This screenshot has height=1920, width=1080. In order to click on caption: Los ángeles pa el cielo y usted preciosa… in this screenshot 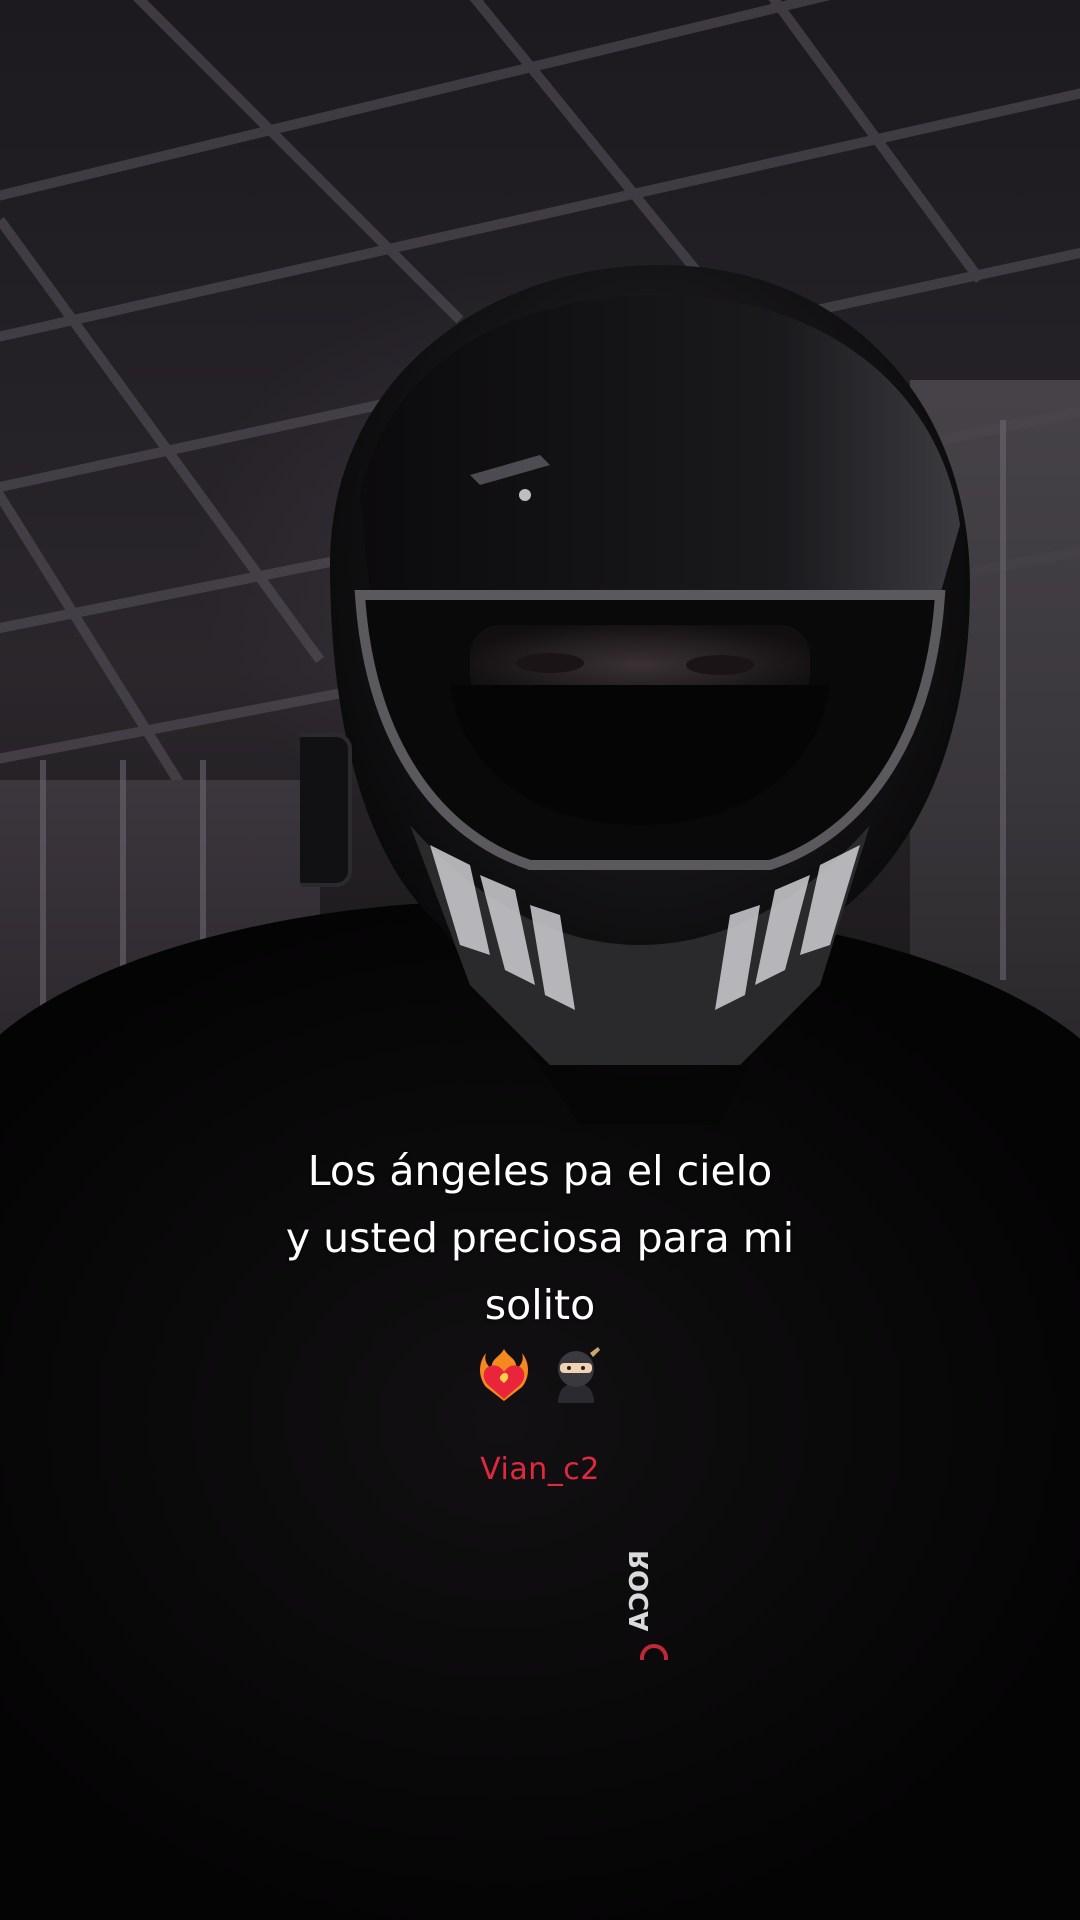, I will do `click(540, 1270)`.